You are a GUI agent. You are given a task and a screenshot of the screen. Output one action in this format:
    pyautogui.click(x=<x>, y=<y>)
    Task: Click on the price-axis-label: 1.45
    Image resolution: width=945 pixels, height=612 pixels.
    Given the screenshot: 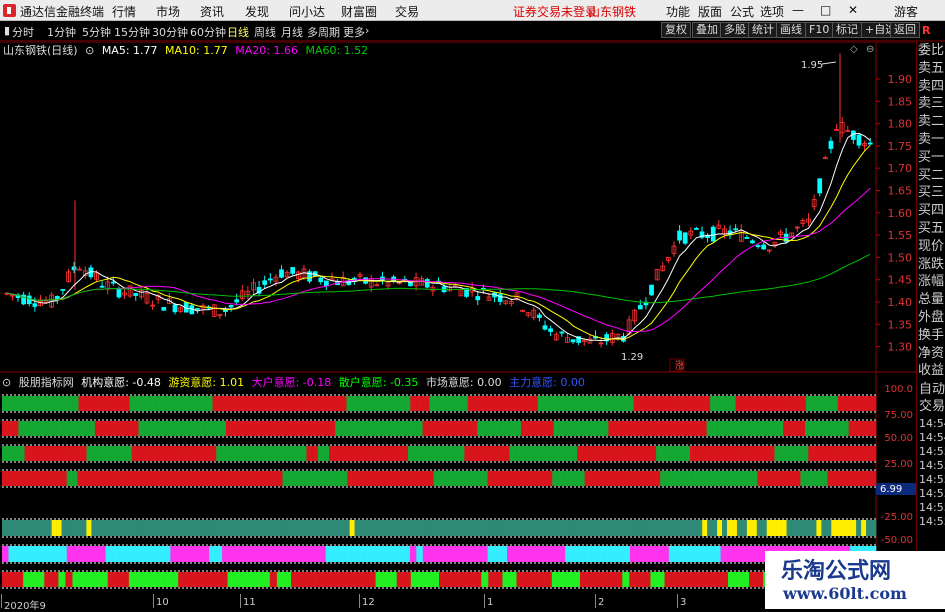 What is the action you would take?
    pyautogui.click(x=900, y=280)
    